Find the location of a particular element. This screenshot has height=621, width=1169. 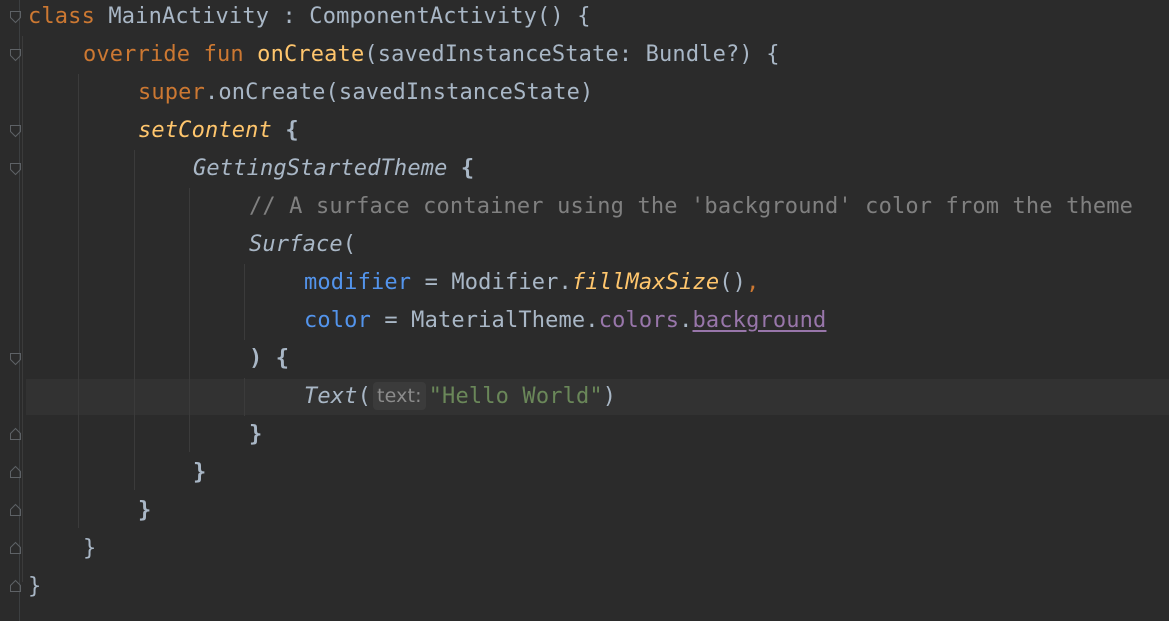

parameter-name-hint: text: is located at coordinates (399, 396).